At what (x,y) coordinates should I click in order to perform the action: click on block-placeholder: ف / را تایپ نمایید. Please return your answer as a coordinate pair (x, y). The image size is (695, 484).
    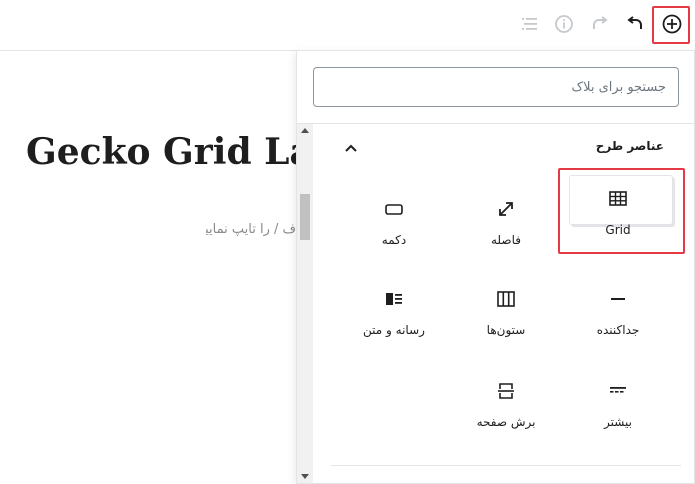
    Looking at the image, I should click on (251, 229).